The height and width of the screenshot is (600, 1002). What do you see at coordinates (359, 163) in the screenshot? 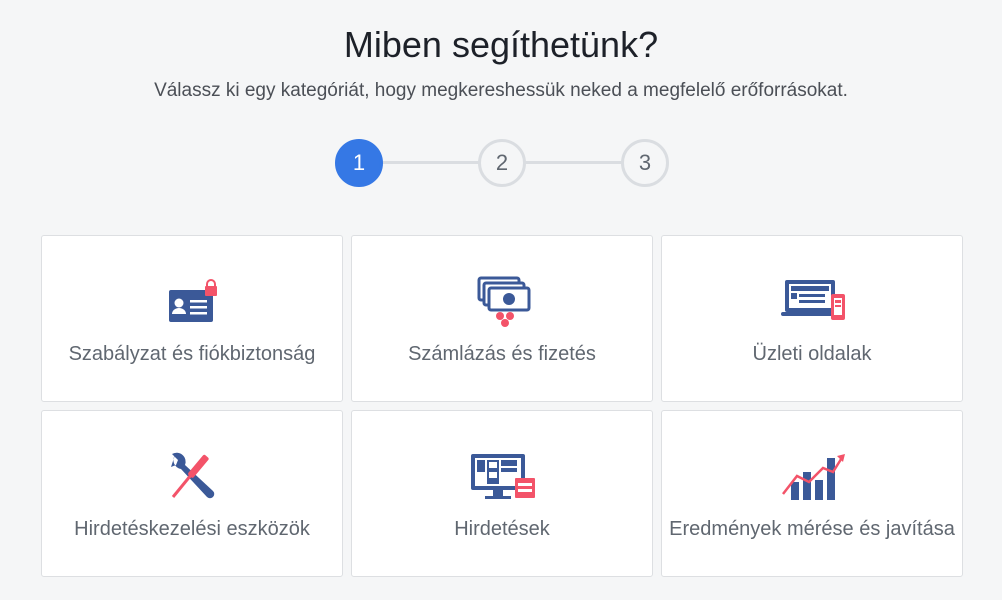
I see `step-1: 1` at bounding box center [359, 163].